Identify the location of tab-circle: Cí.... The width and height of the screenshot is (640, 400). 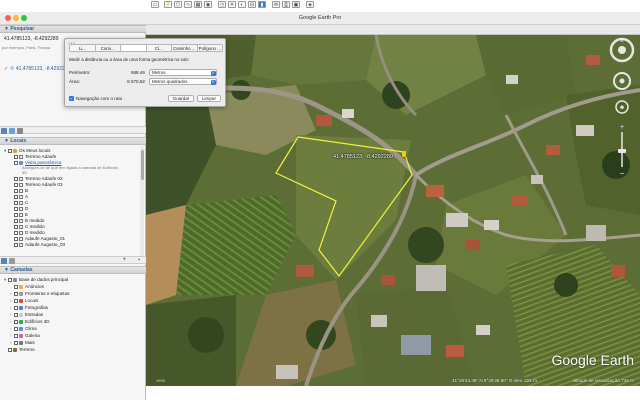
(159, 48).